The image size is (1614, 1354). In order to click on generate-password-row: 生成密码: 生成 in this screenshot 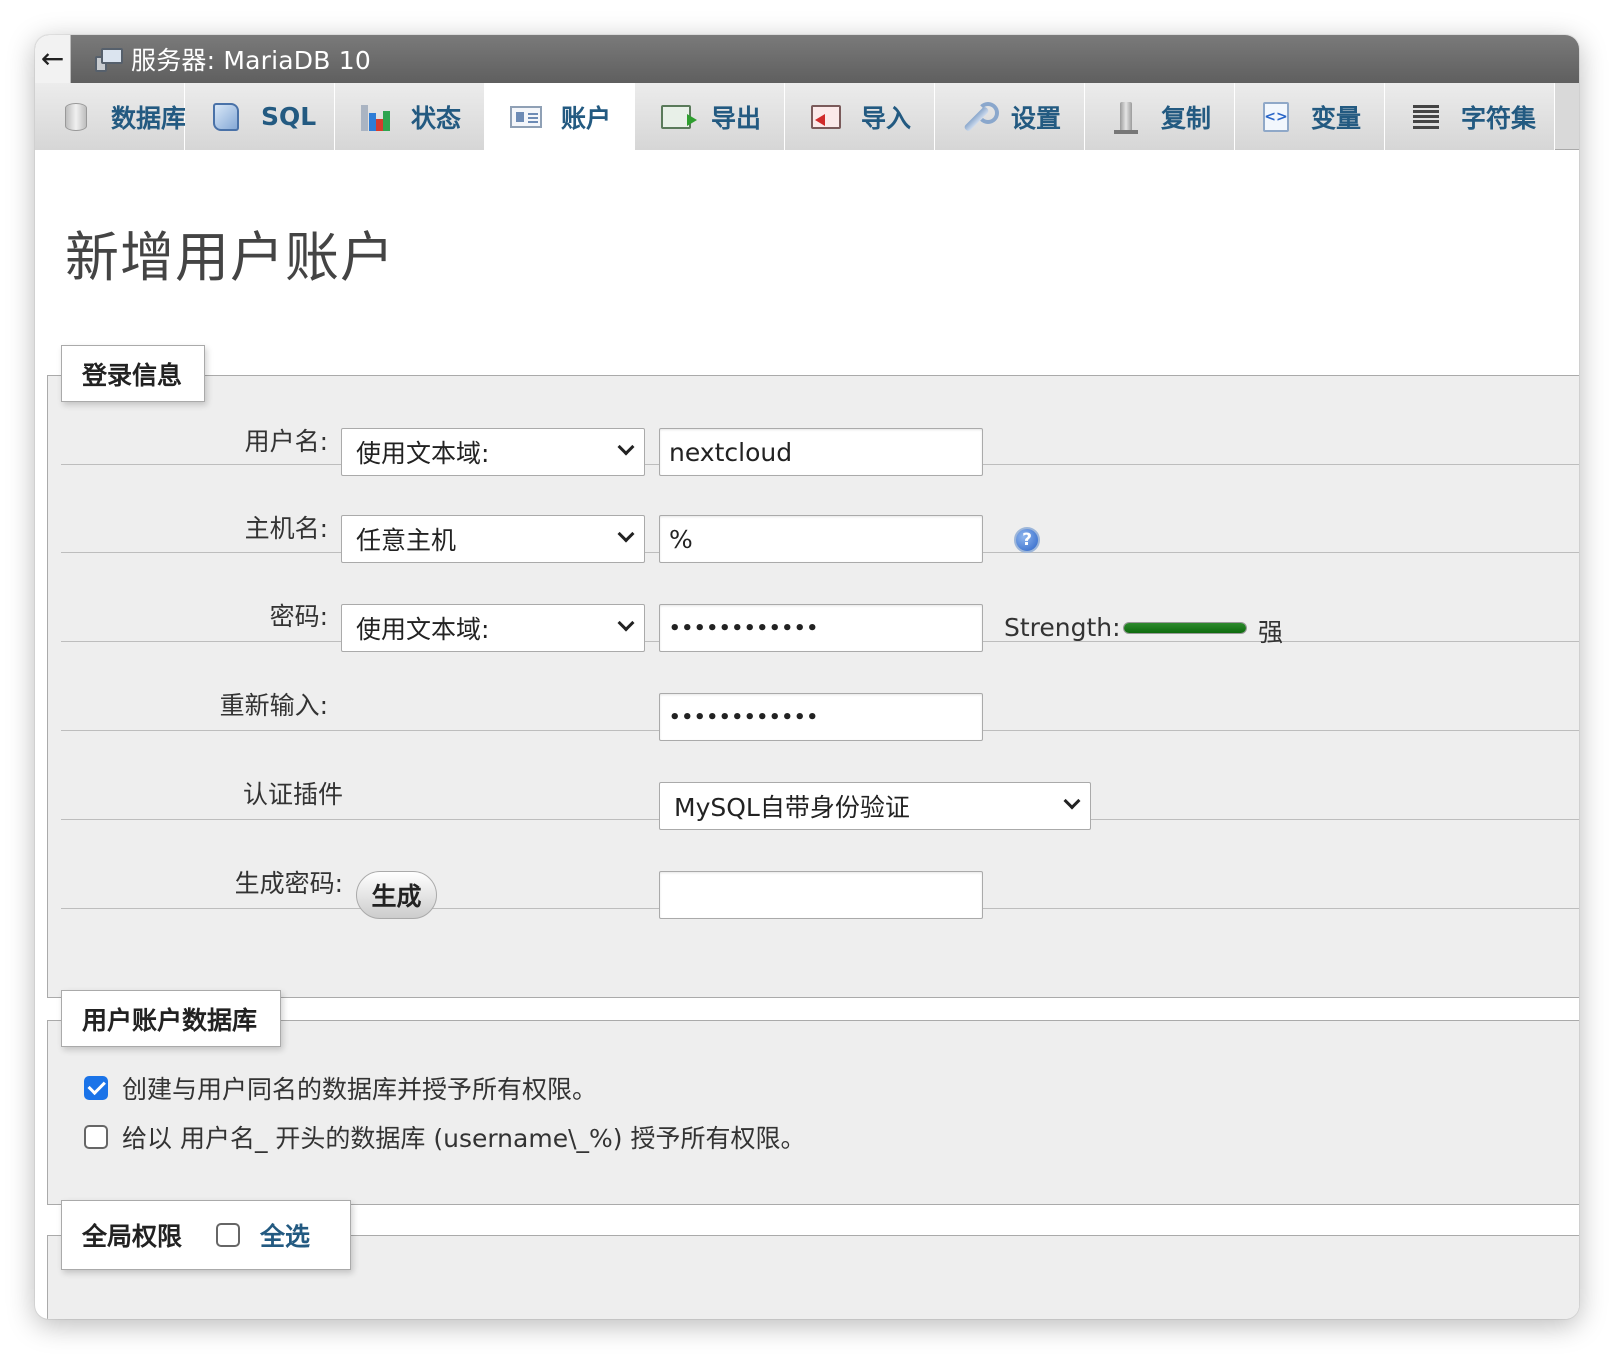, I will do `click(820, 869)`.